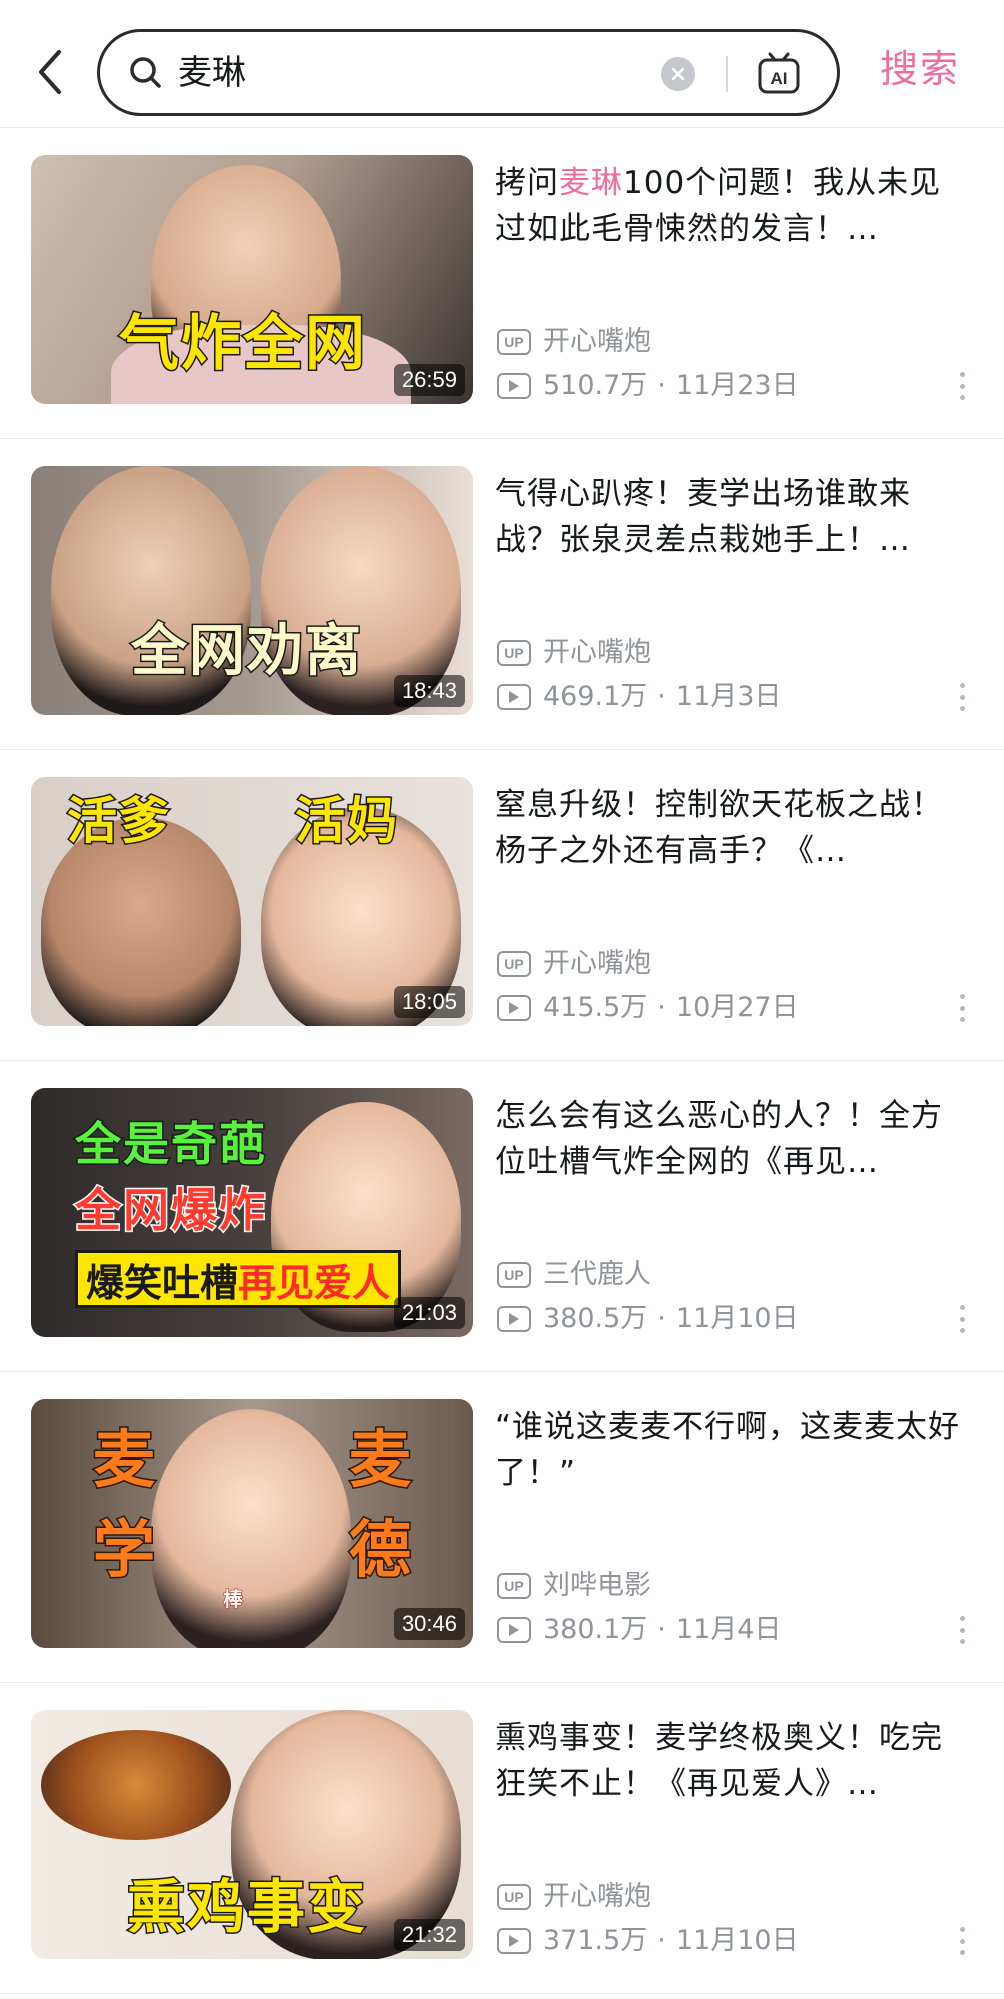  Describe the element at coordinates (727, 74) in the screenshot. I see `divider` at that location.